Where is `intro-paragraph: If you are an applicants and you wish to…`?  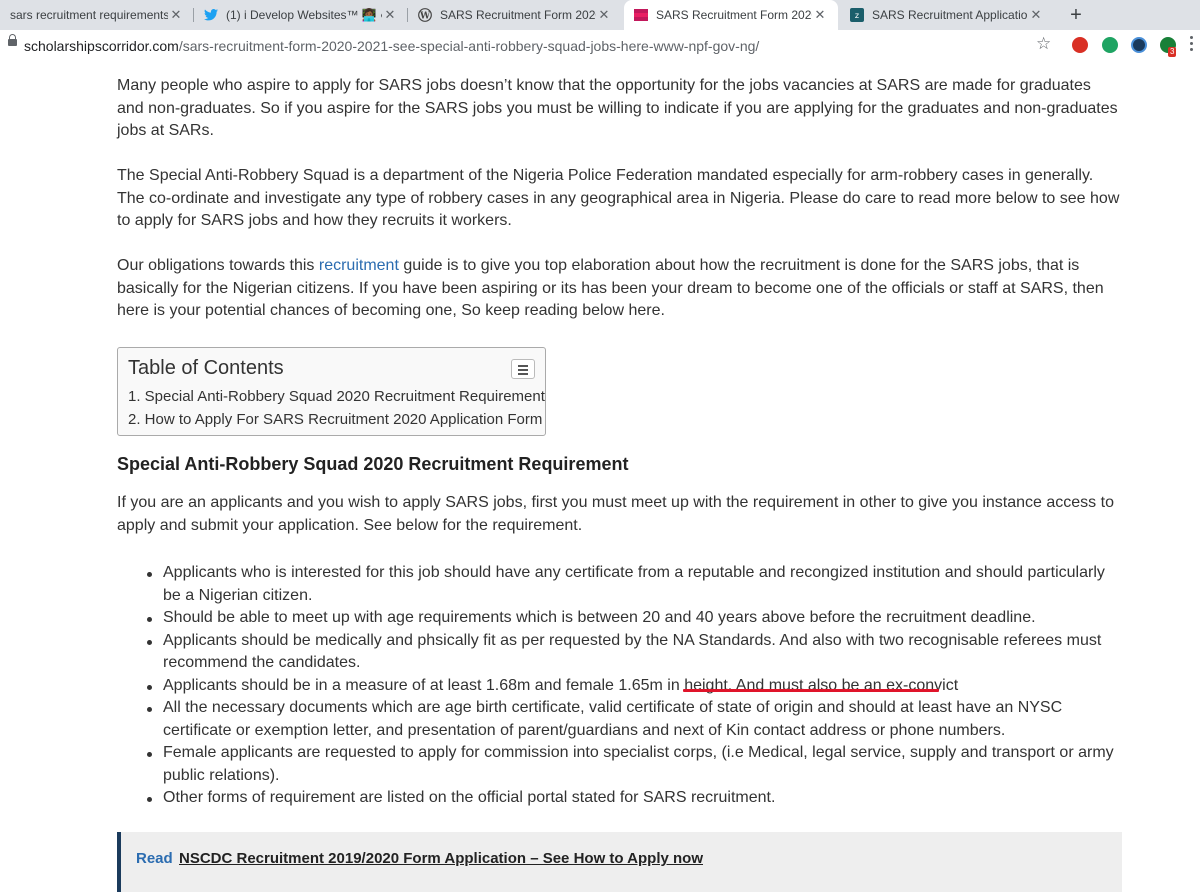 intro-paragraph: If you are an applicants and you wish to… is located at coordinates (615, 514).